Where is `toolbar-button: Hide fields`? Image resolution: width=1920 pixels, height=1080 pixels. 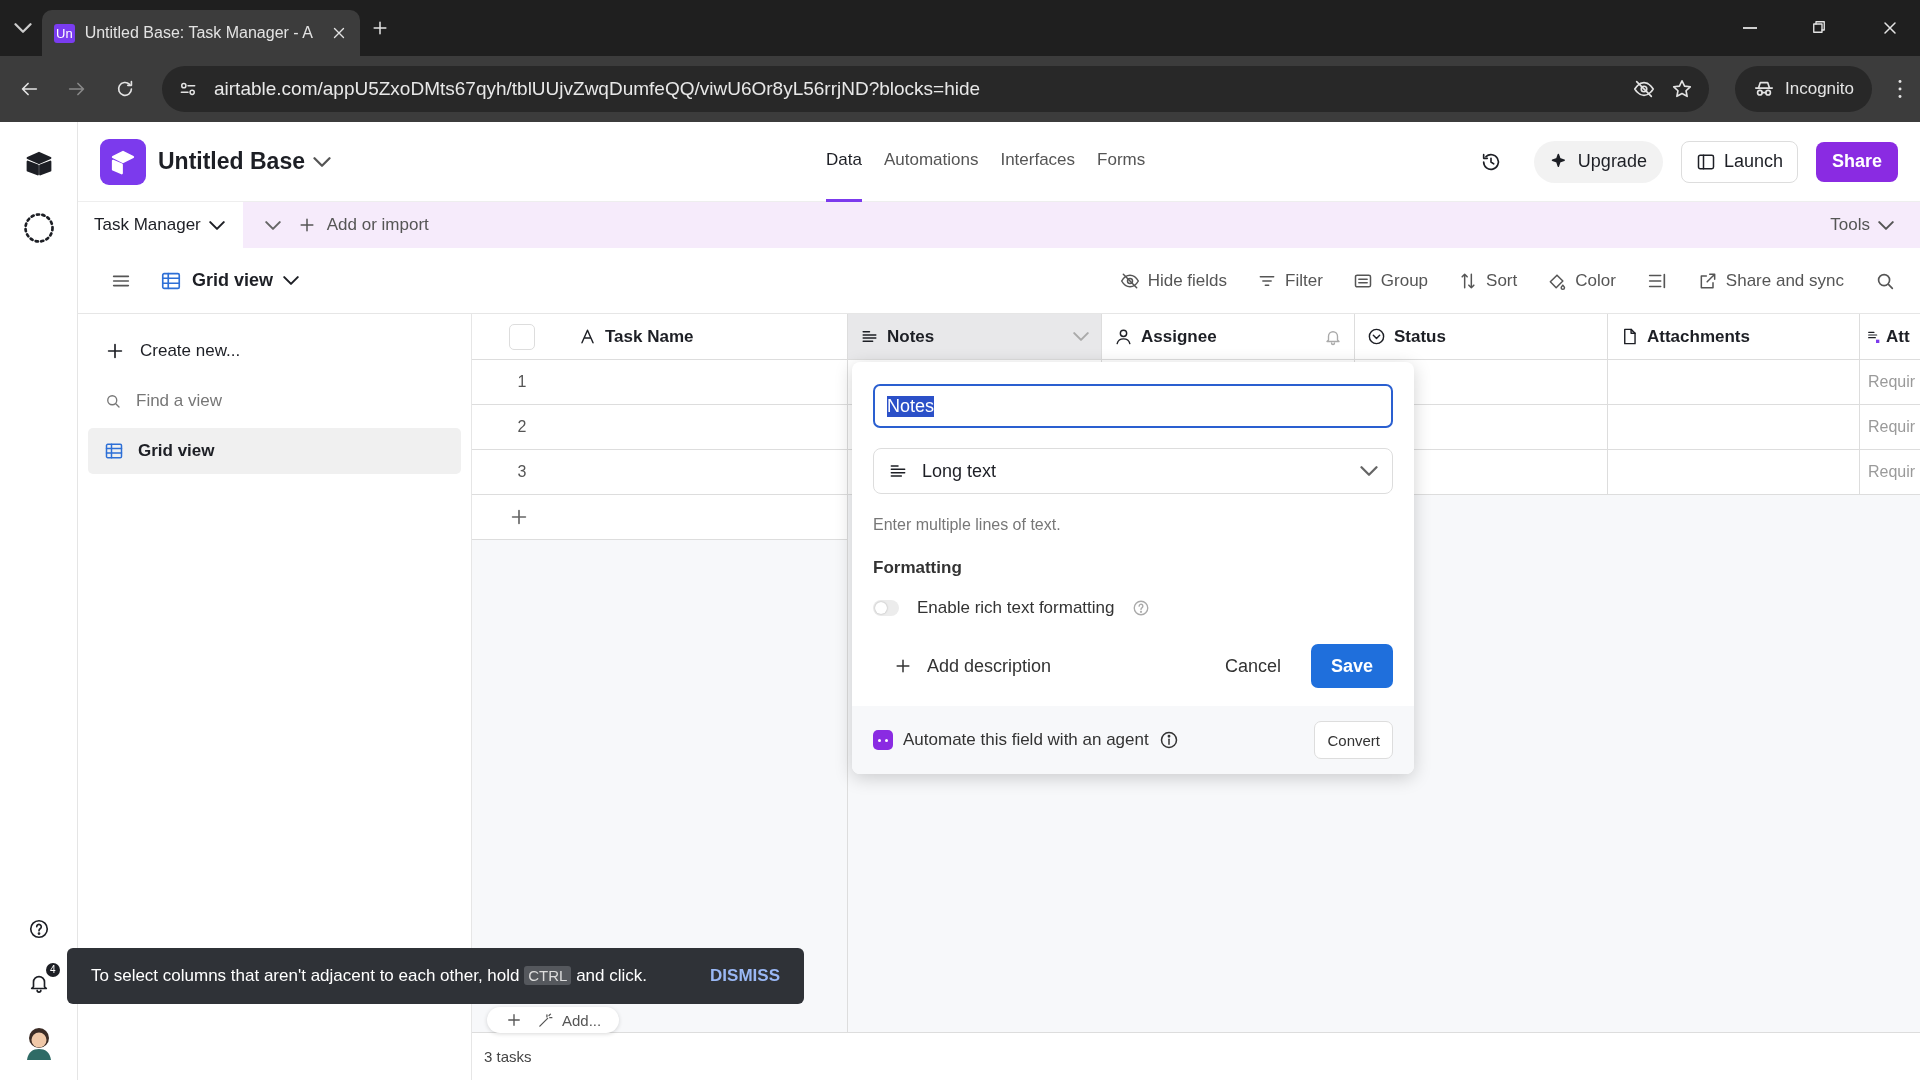
toolbar-button: Hide fields is located at coordinates (1173, 280).